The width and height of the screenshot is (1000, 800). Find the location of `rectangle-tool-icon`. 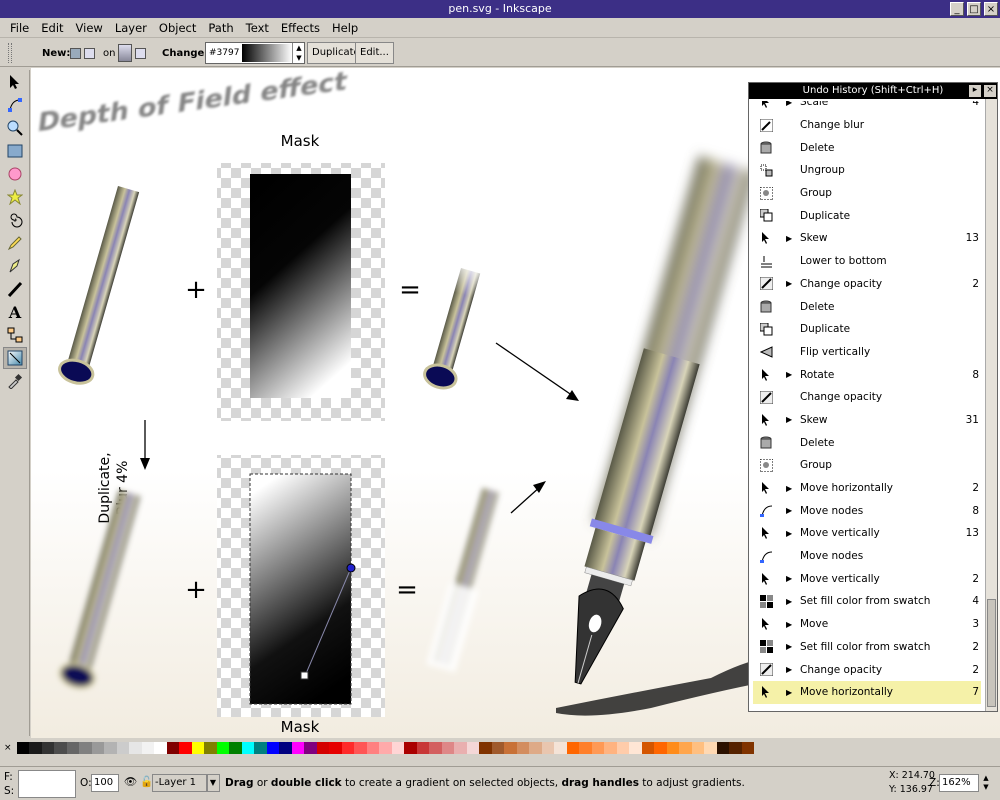

rectangle-tool-icon is located at coordinates (15, 151).